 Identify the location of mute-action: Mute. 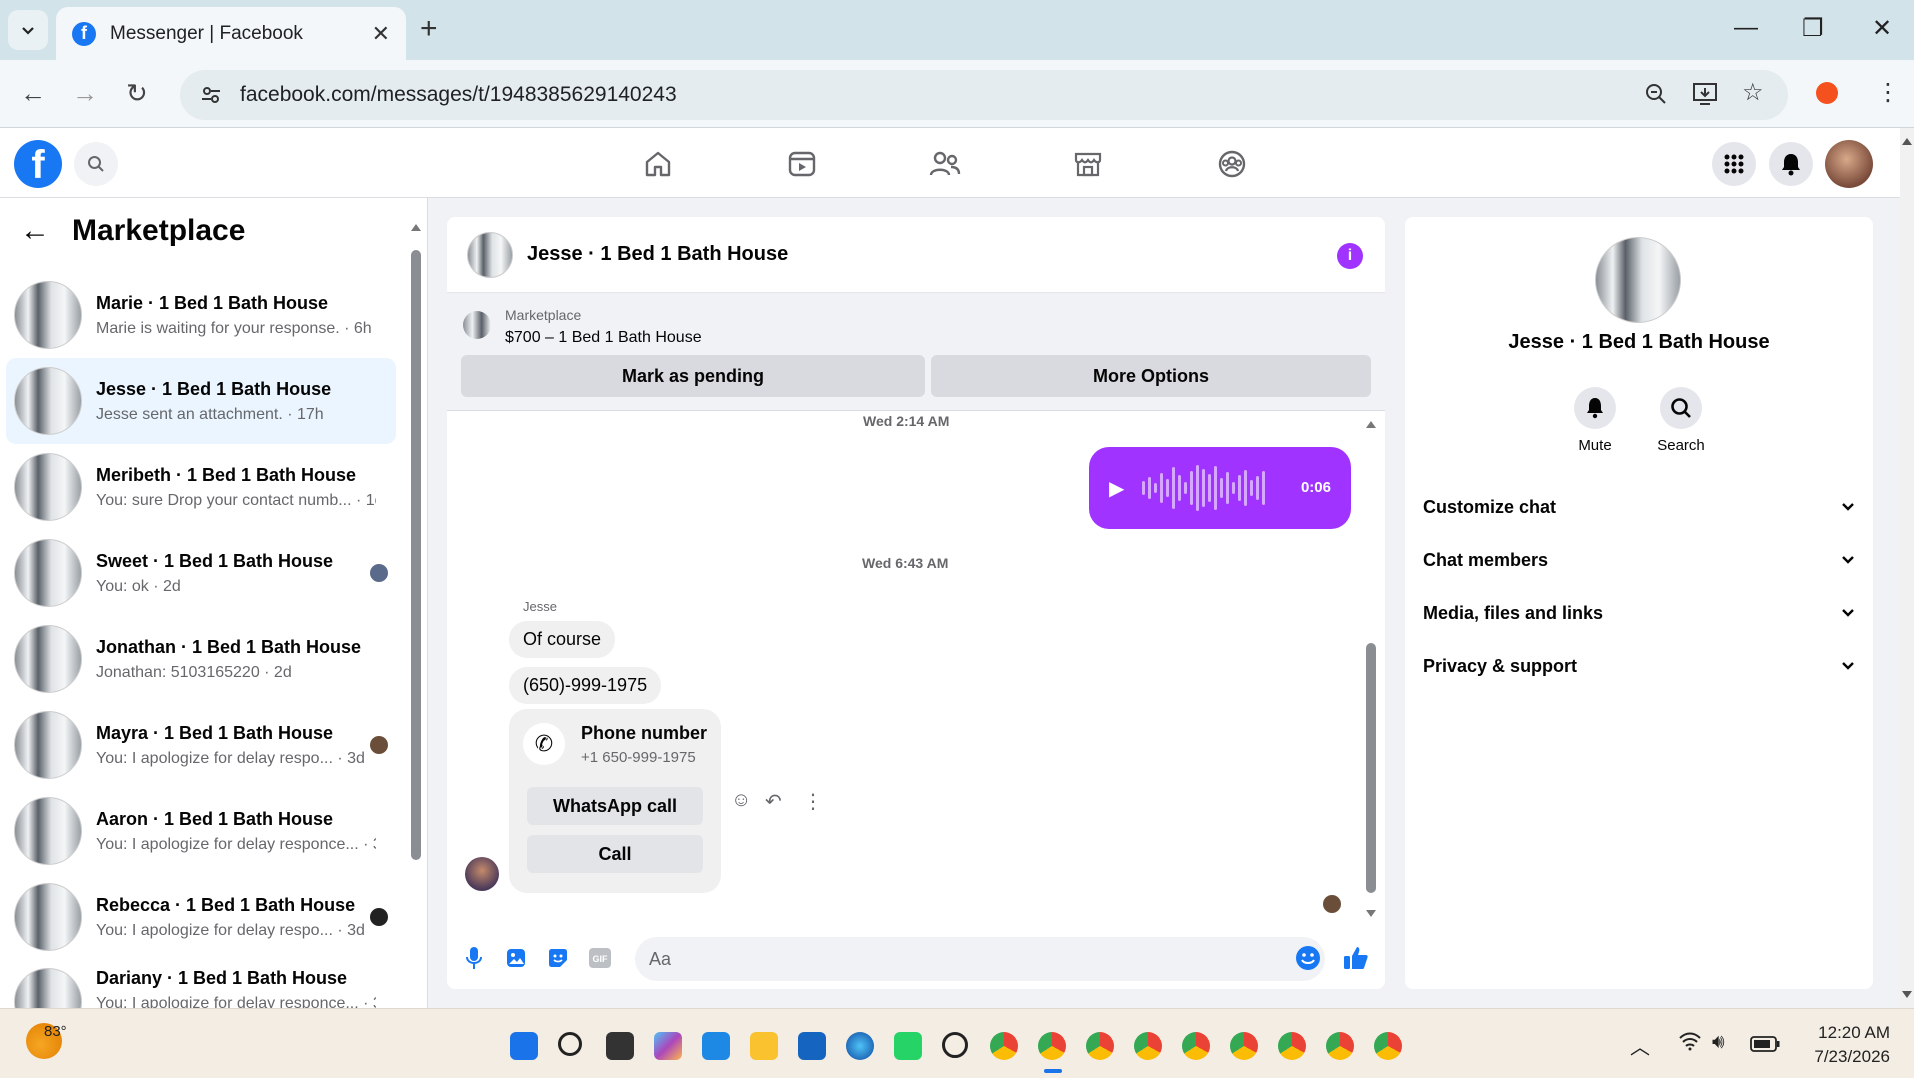
(1595, 420).